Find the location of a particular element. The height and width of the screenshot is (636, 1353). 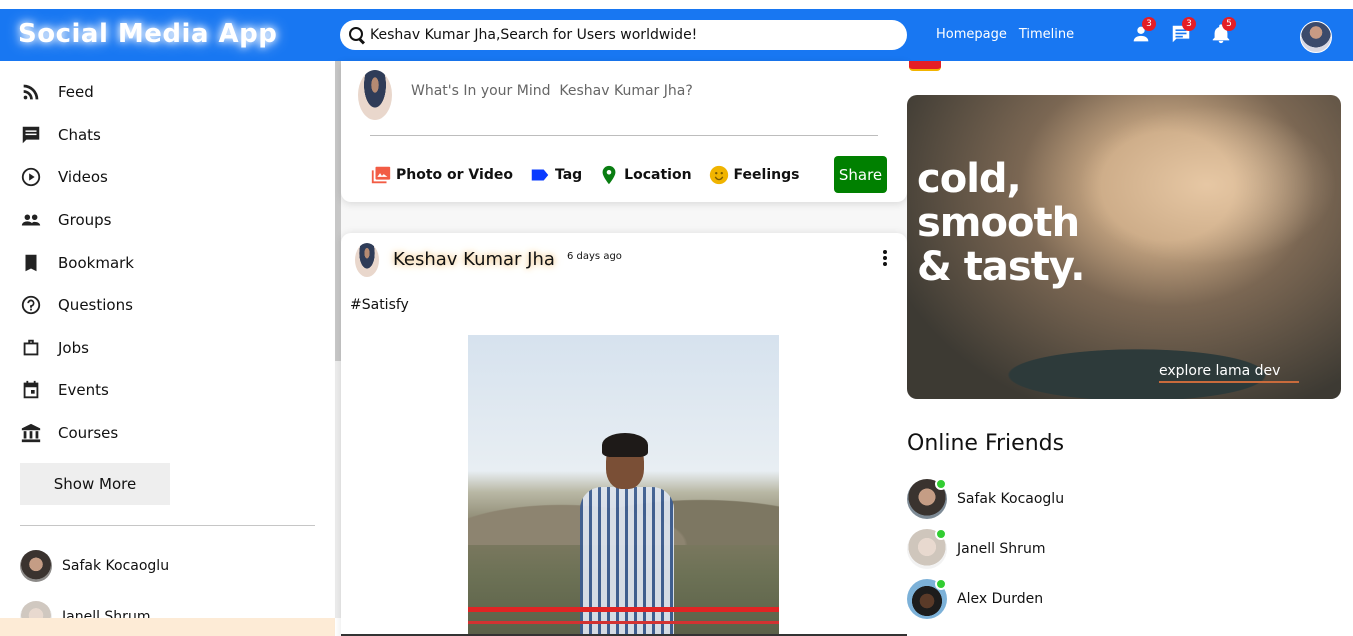

play-circle-icon is located at coordinates (31, 177).